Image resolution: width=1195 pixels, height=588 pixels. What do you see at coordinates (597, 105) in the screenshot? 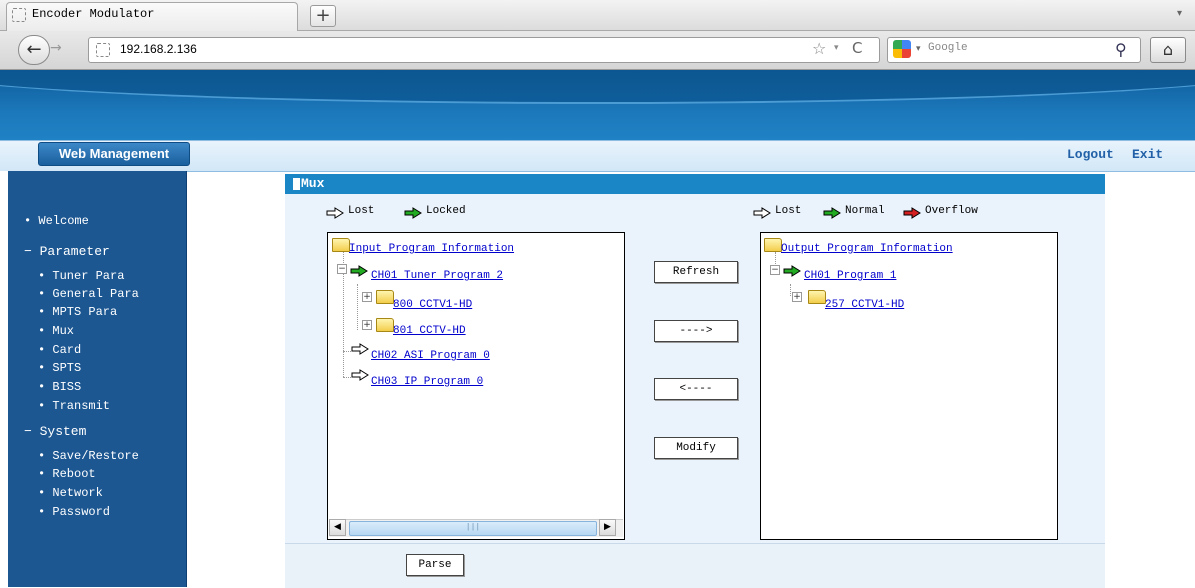
I see `page-banner` at bounding box center [597, 105].